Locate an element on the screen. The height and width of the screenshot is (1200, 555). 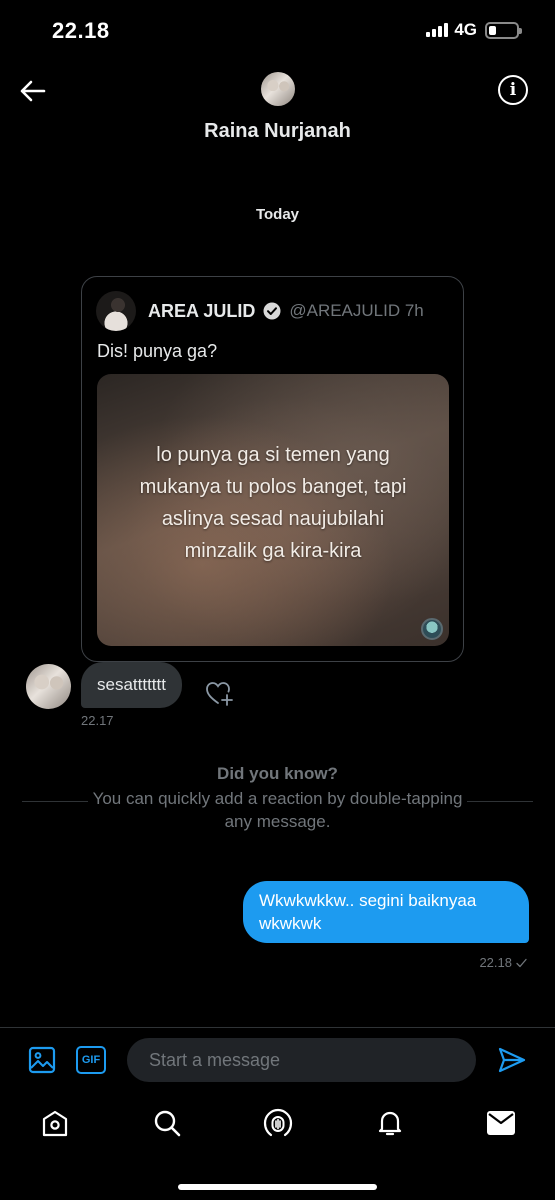
sent-message-bubble: Wkwkwkkw.. segini baiknyaa wkwkwk is located at coordinates (386, 912).